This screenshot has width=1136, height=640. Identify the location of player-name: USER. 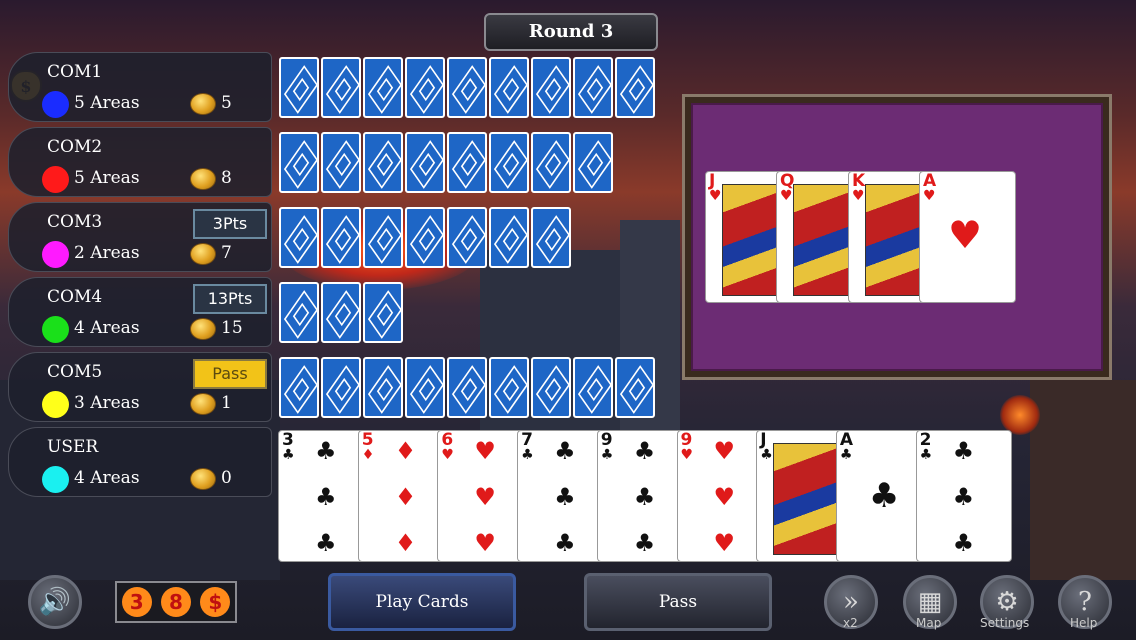
(73, 447).